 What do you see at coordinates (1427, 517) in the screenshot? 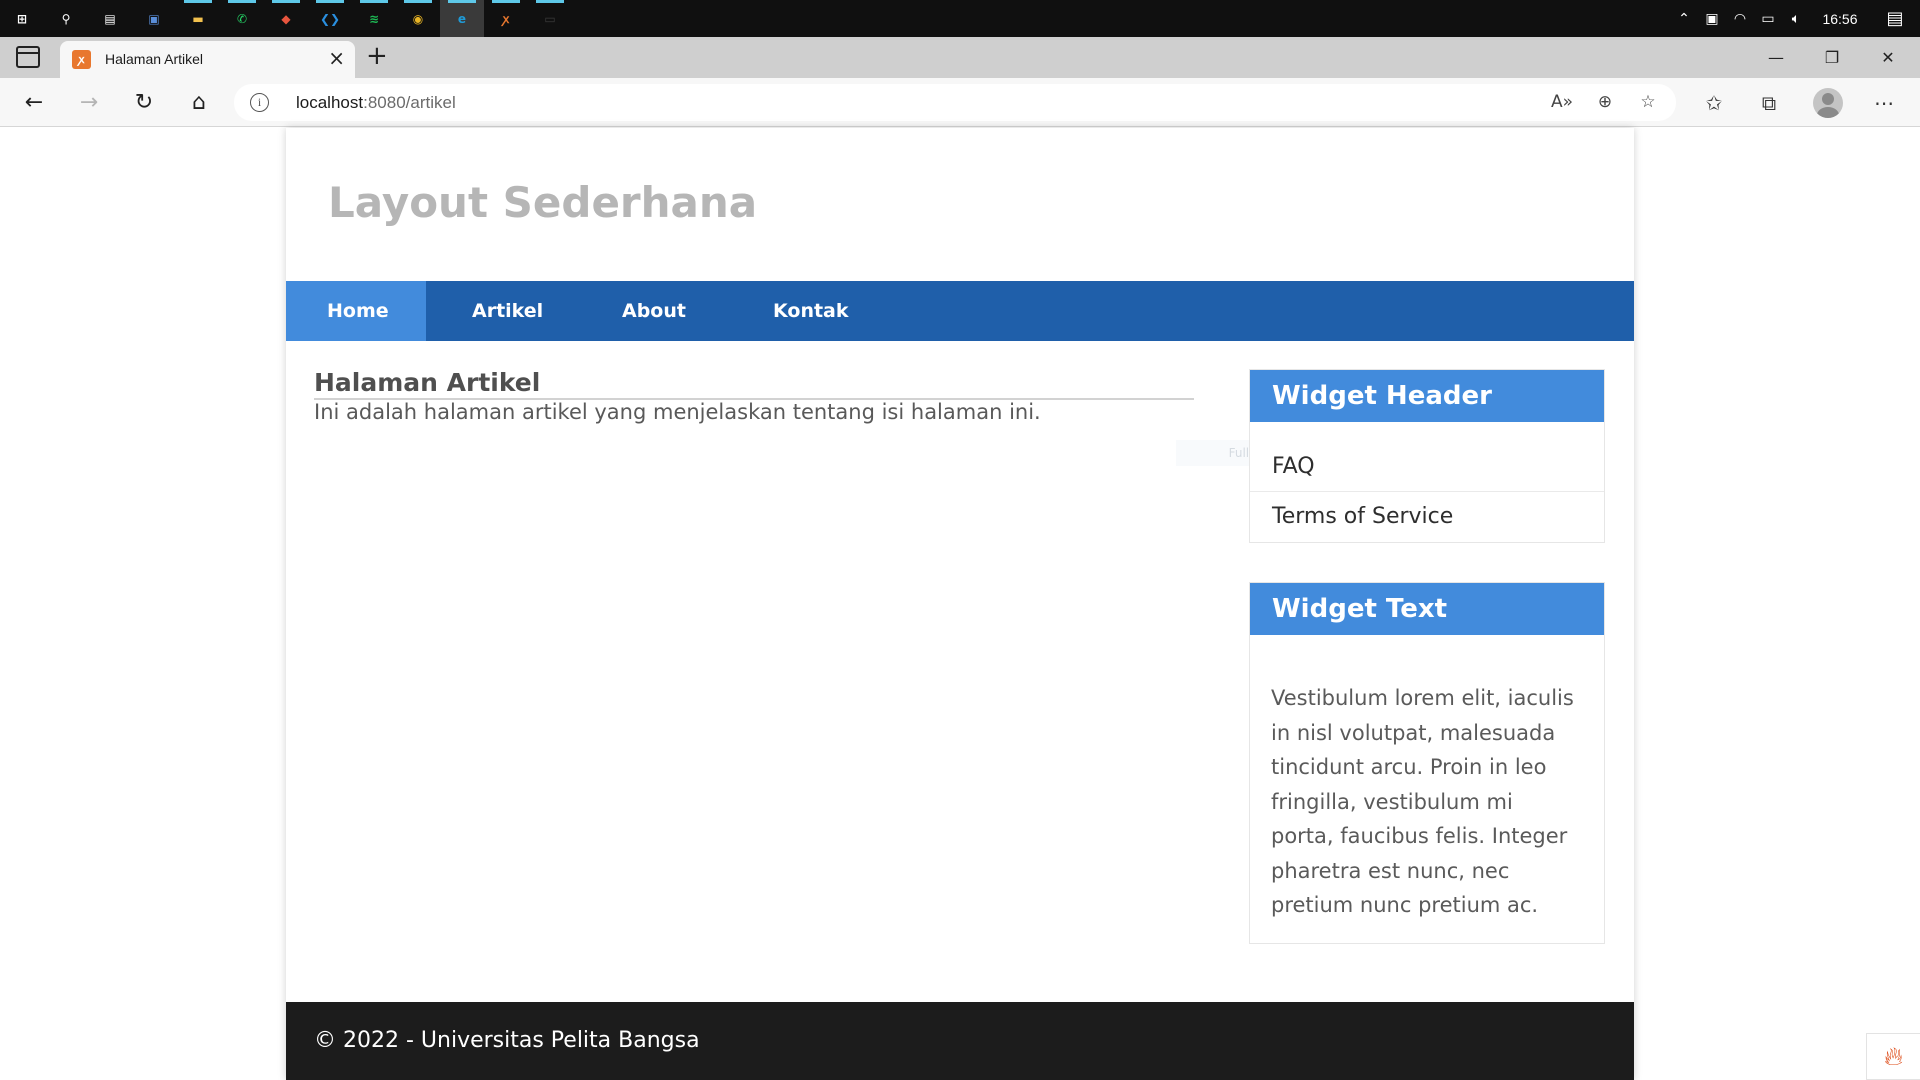
I see `widget-link-terms: Terms of Service` at bounding box center [1427, 517].